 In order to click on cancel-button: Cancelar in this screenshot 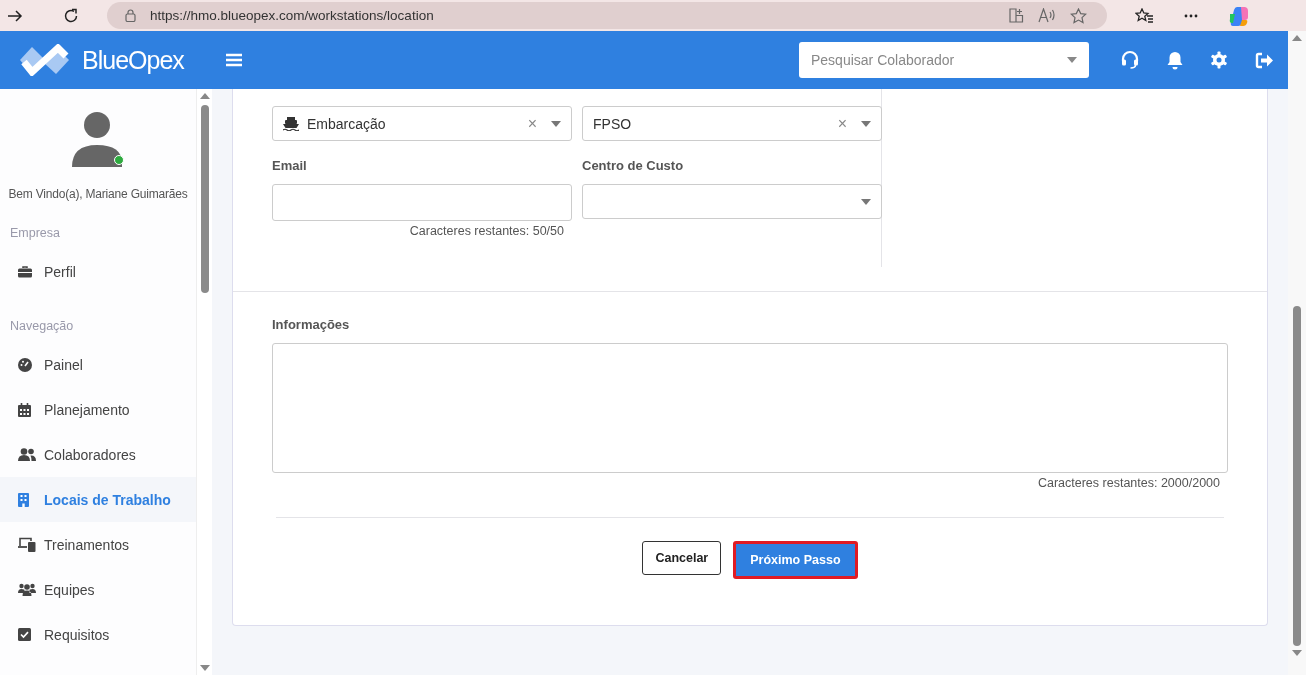, I will do `click(682, 558)`.